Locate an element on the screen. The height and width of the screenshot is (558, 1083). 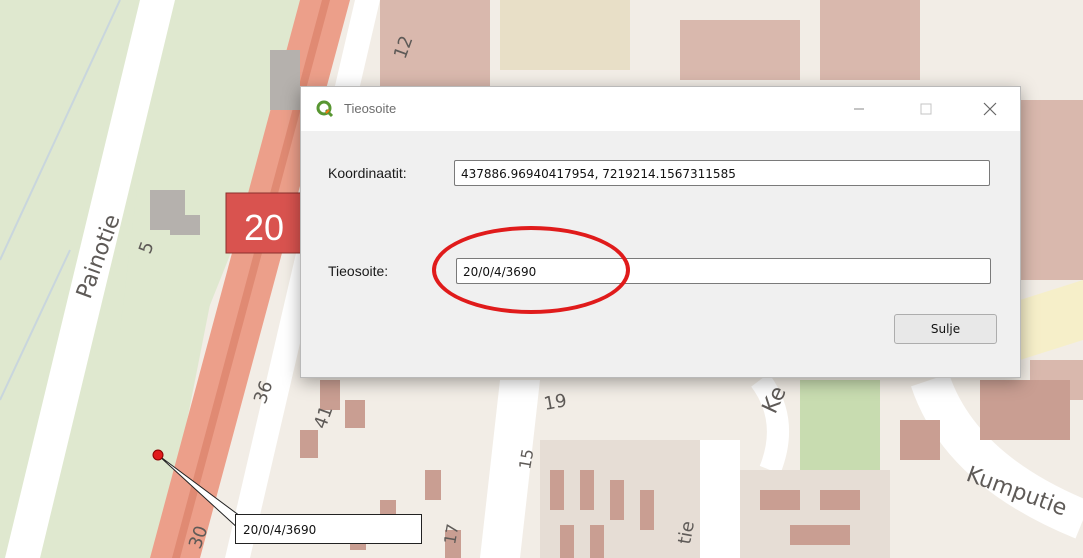
coordinates-field: 437886.96940417954, 7219214.1567311585 is located at coordinates (722, 173).